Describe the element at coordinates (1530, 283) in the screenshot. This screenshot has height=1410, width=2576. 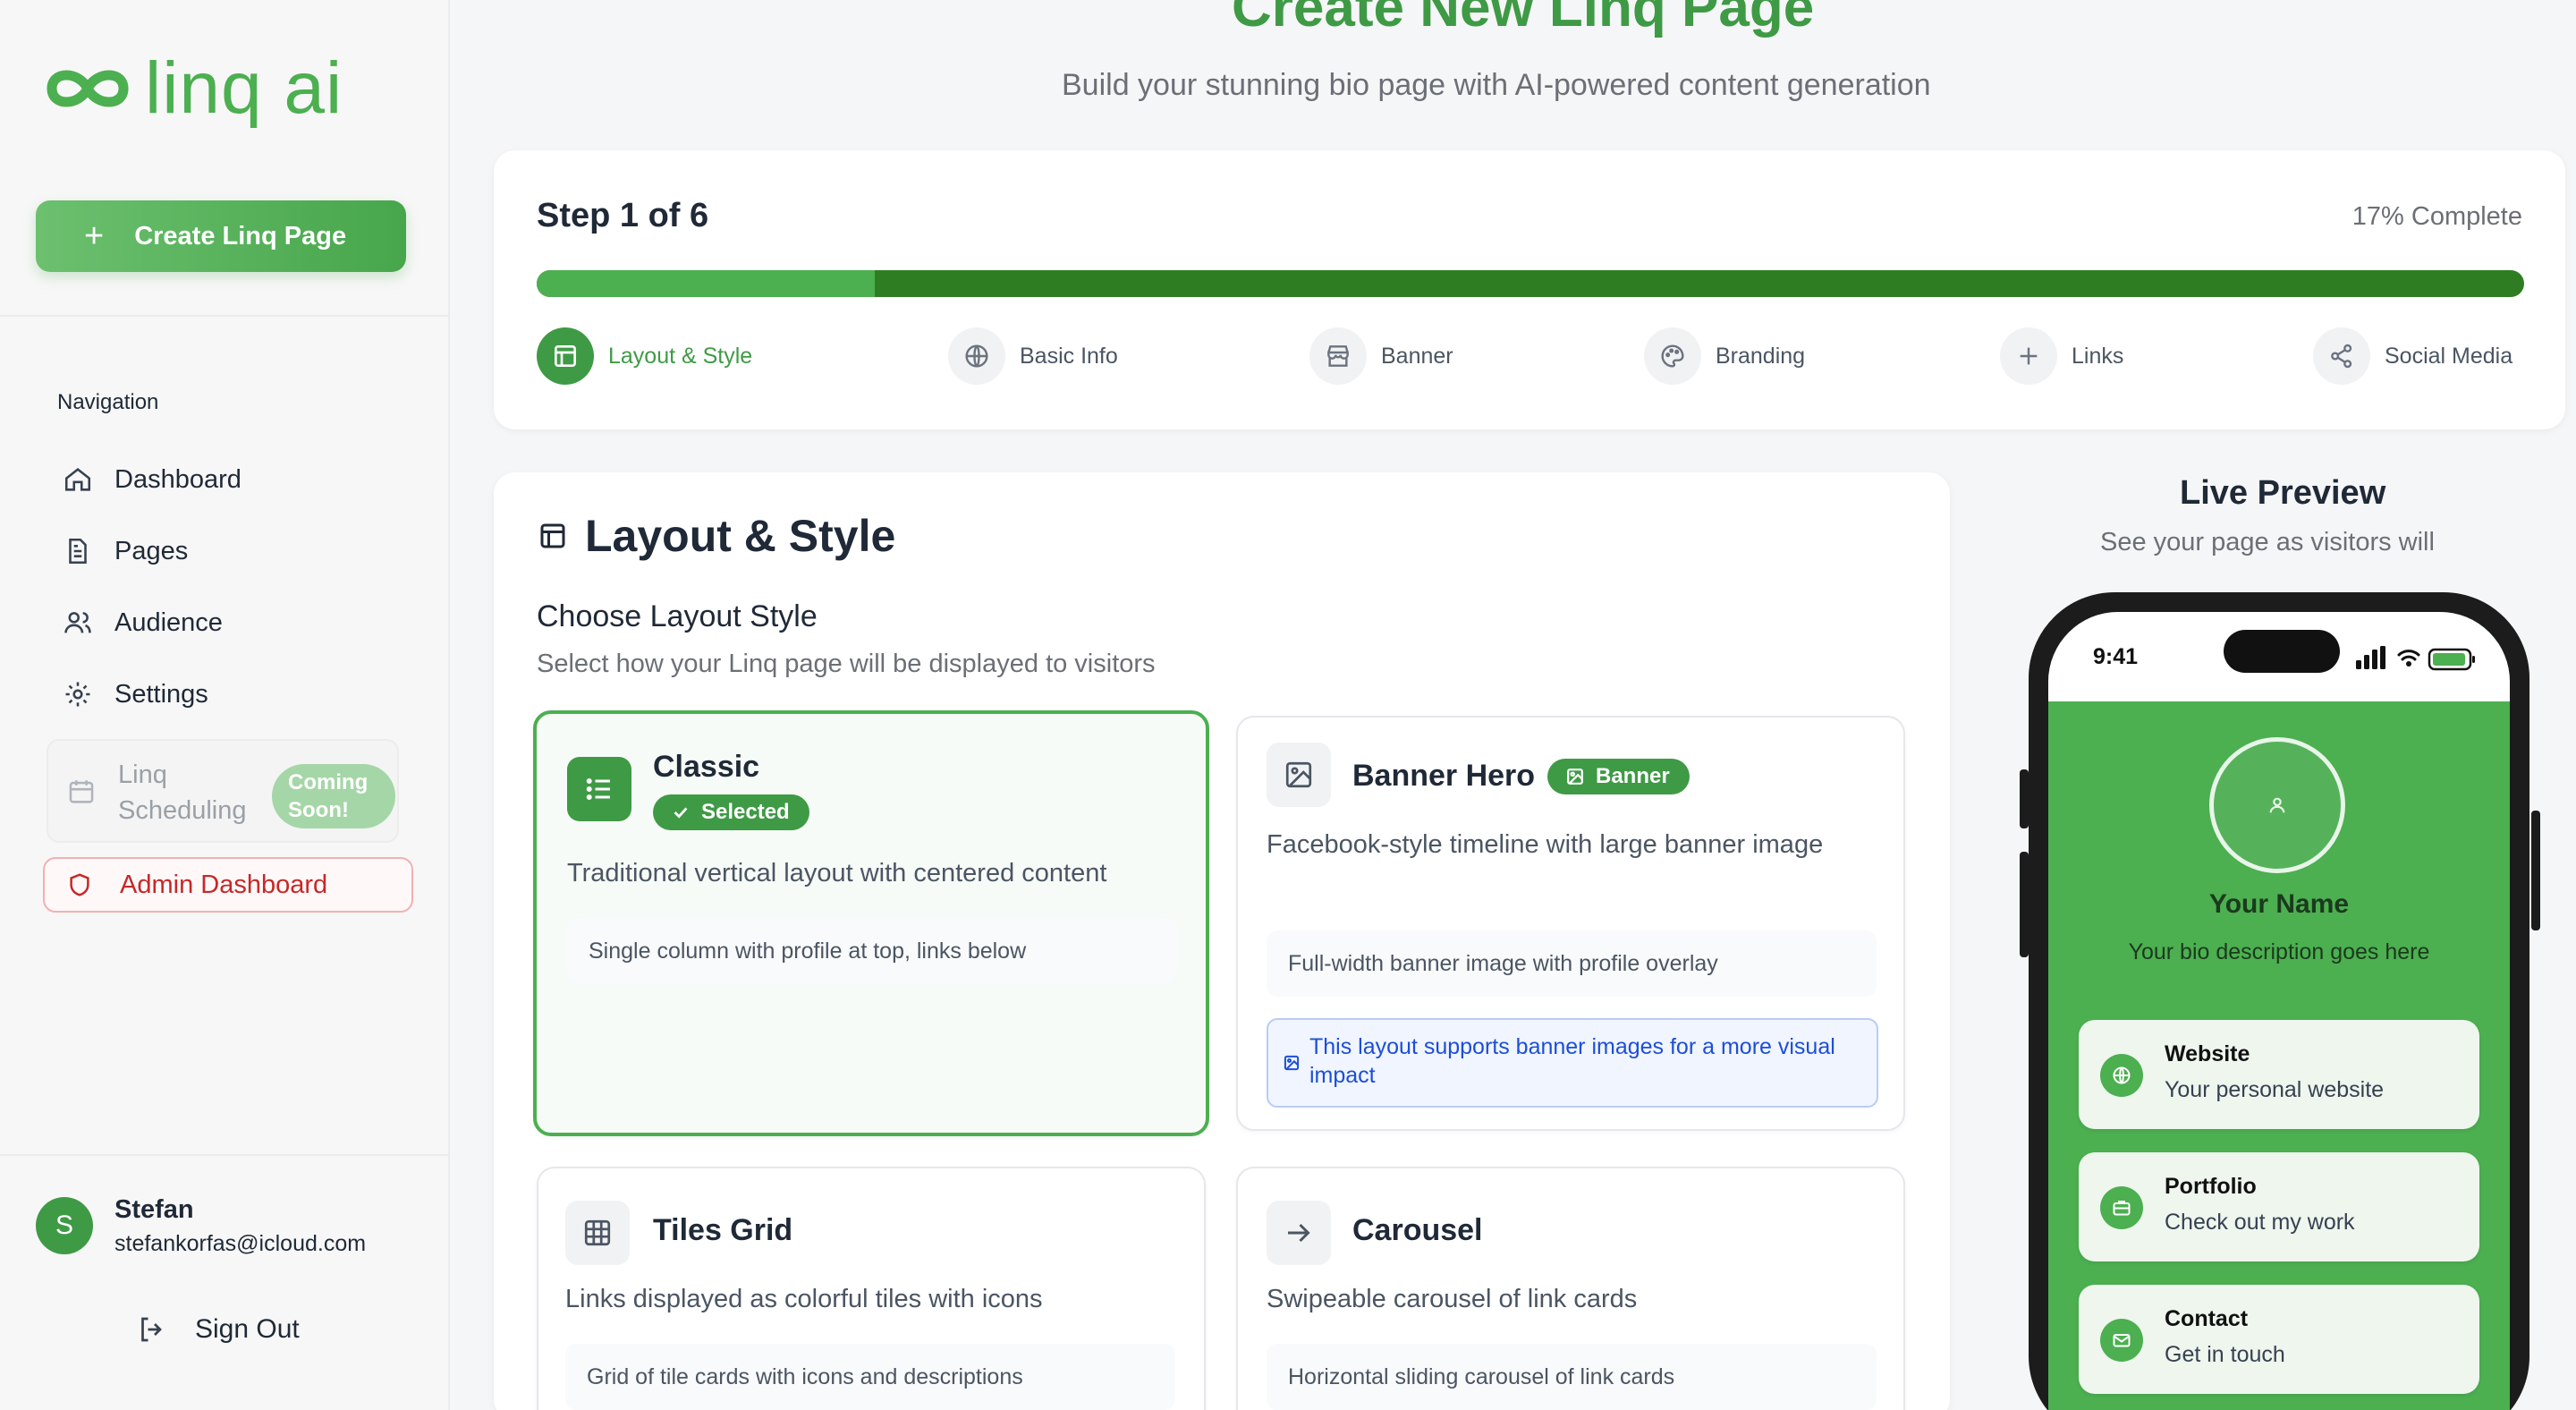
I see `progress-bar` at that location.